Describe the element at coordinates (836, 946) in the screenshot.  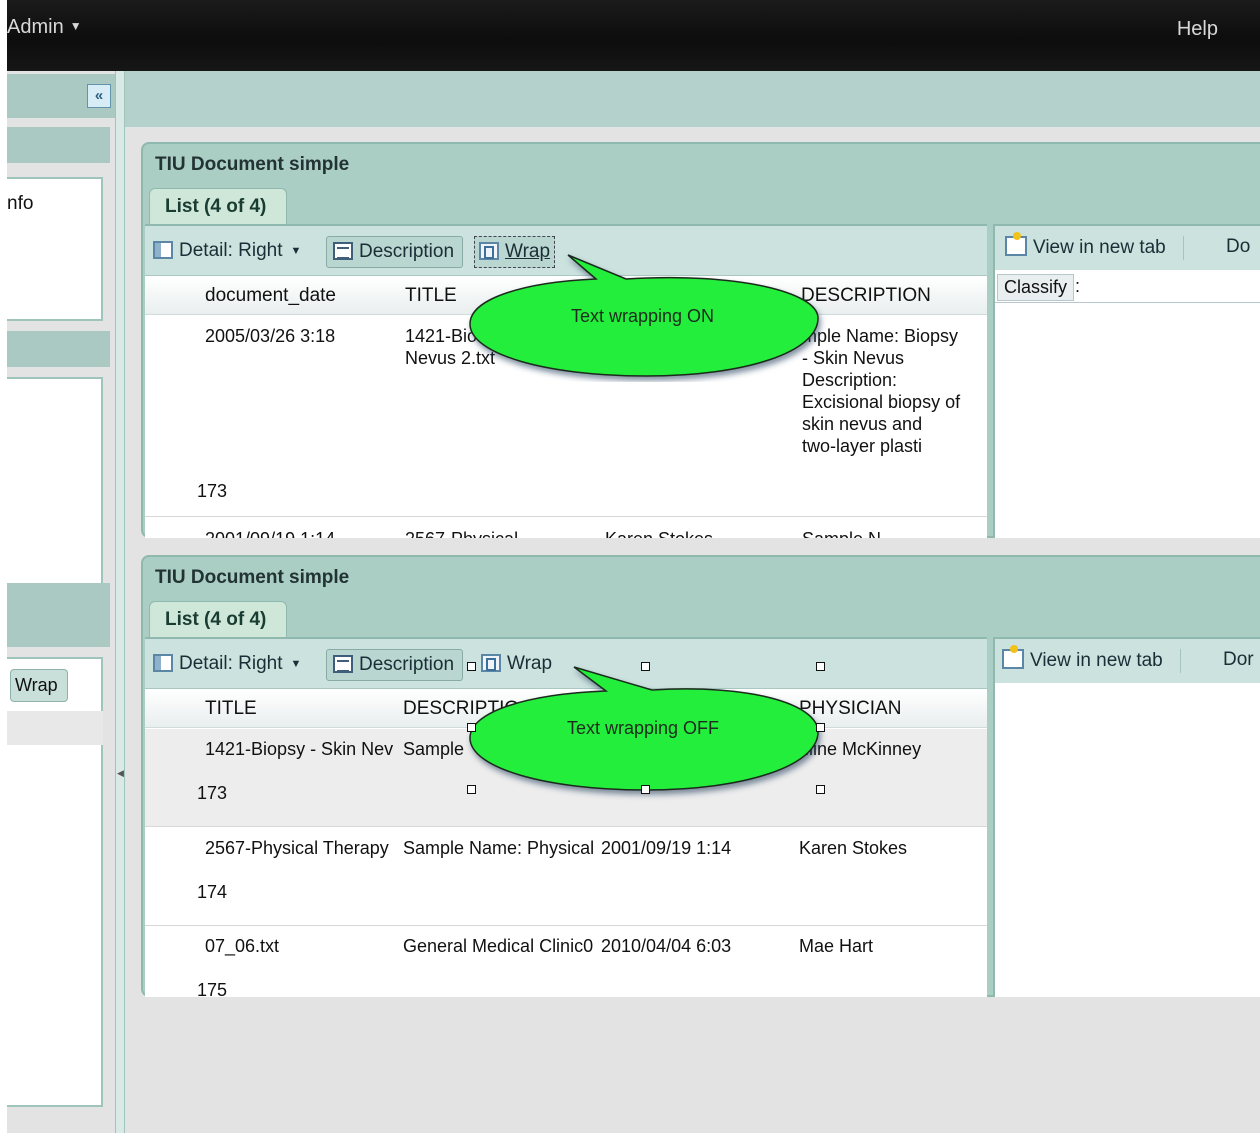
I see `cell-physician: Mae Hart` at that location.